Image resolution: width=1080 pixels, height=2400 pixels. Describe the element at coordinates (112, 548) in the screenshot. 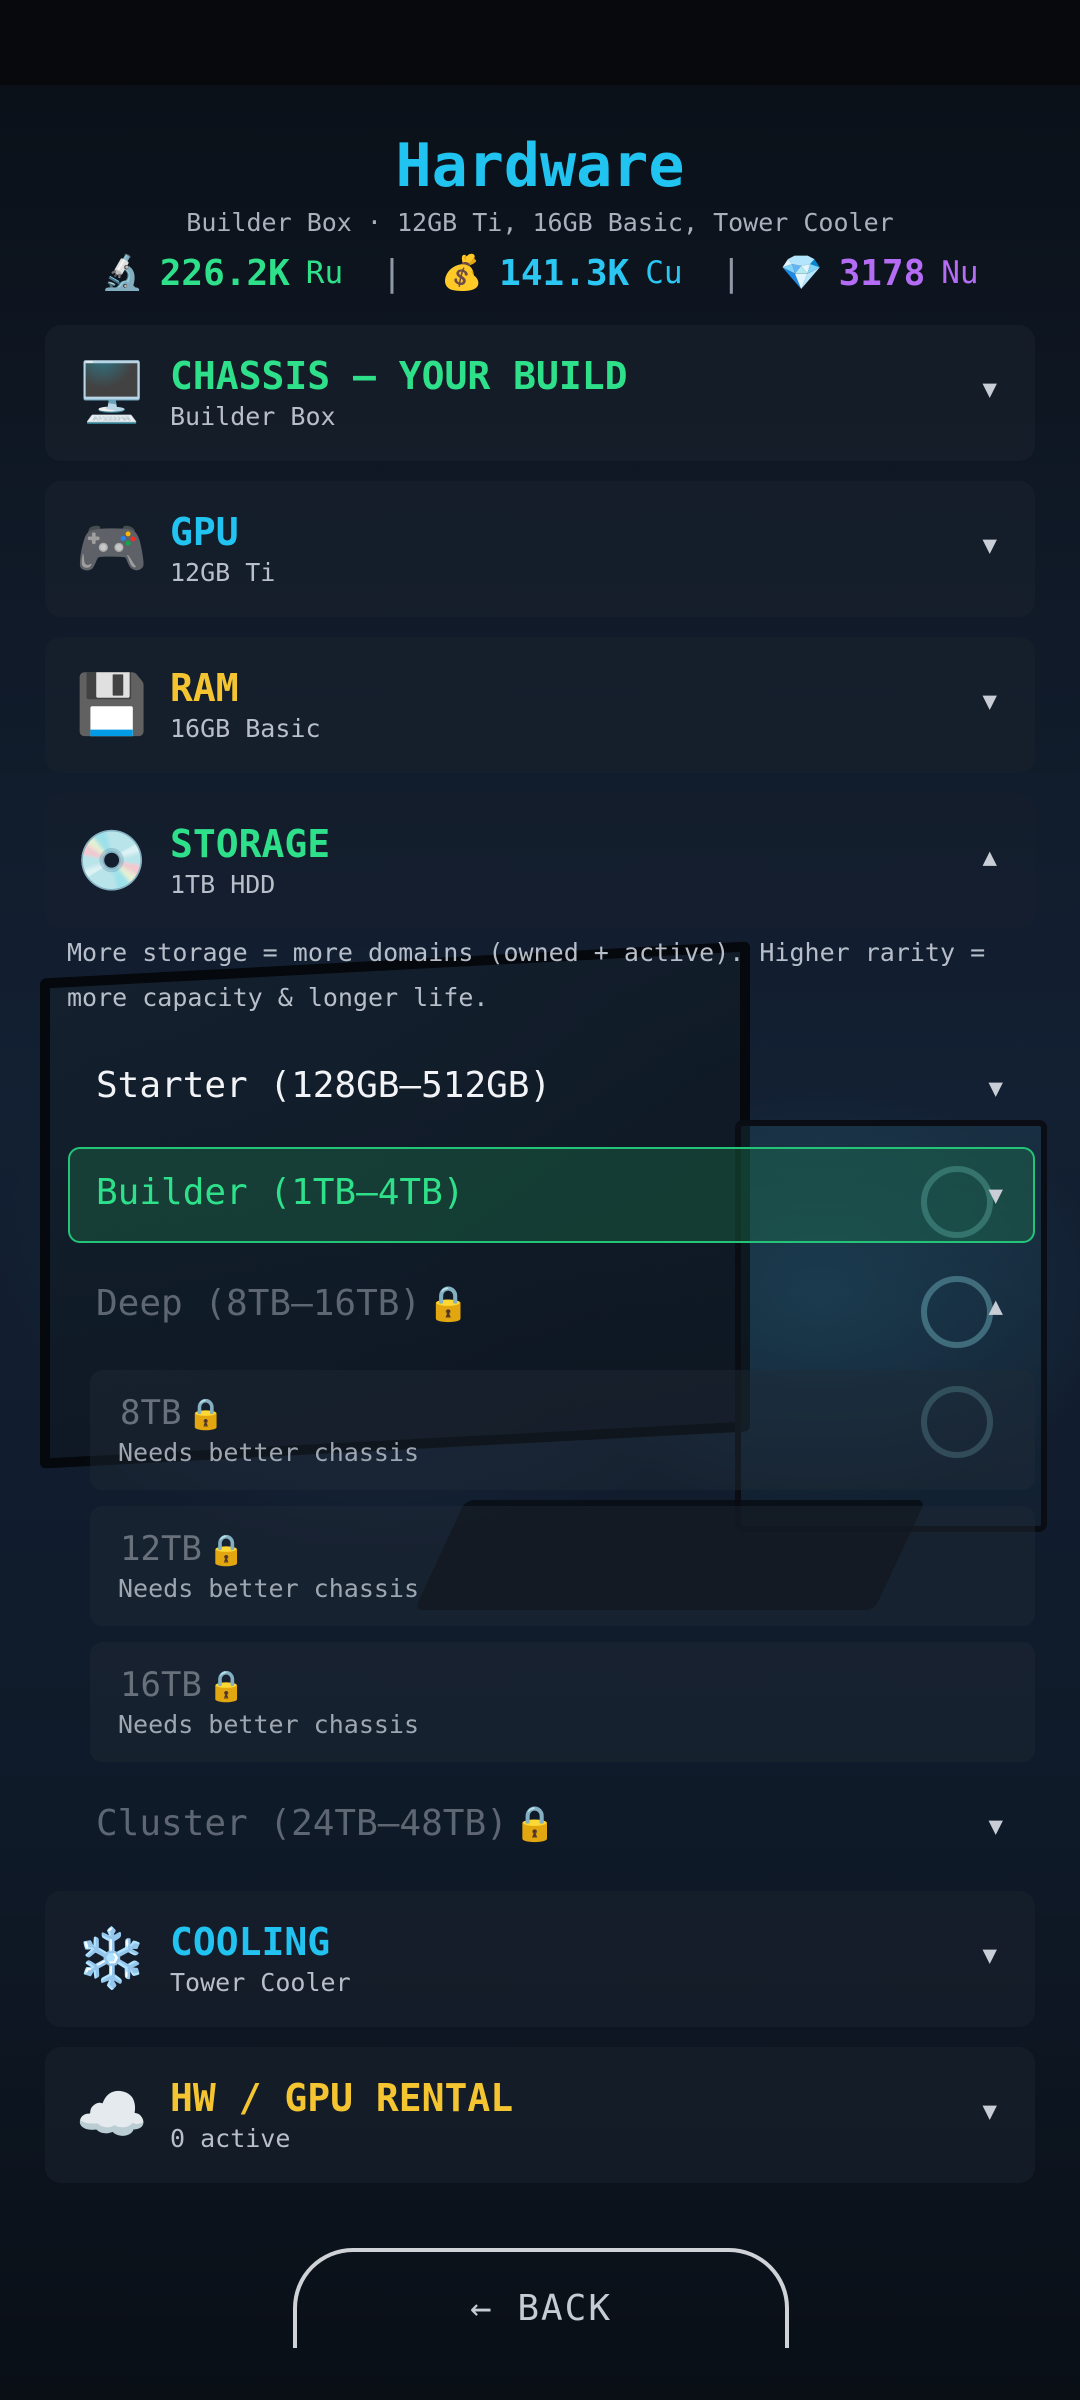

I see `gamepad-icon: 🎮` at that location.